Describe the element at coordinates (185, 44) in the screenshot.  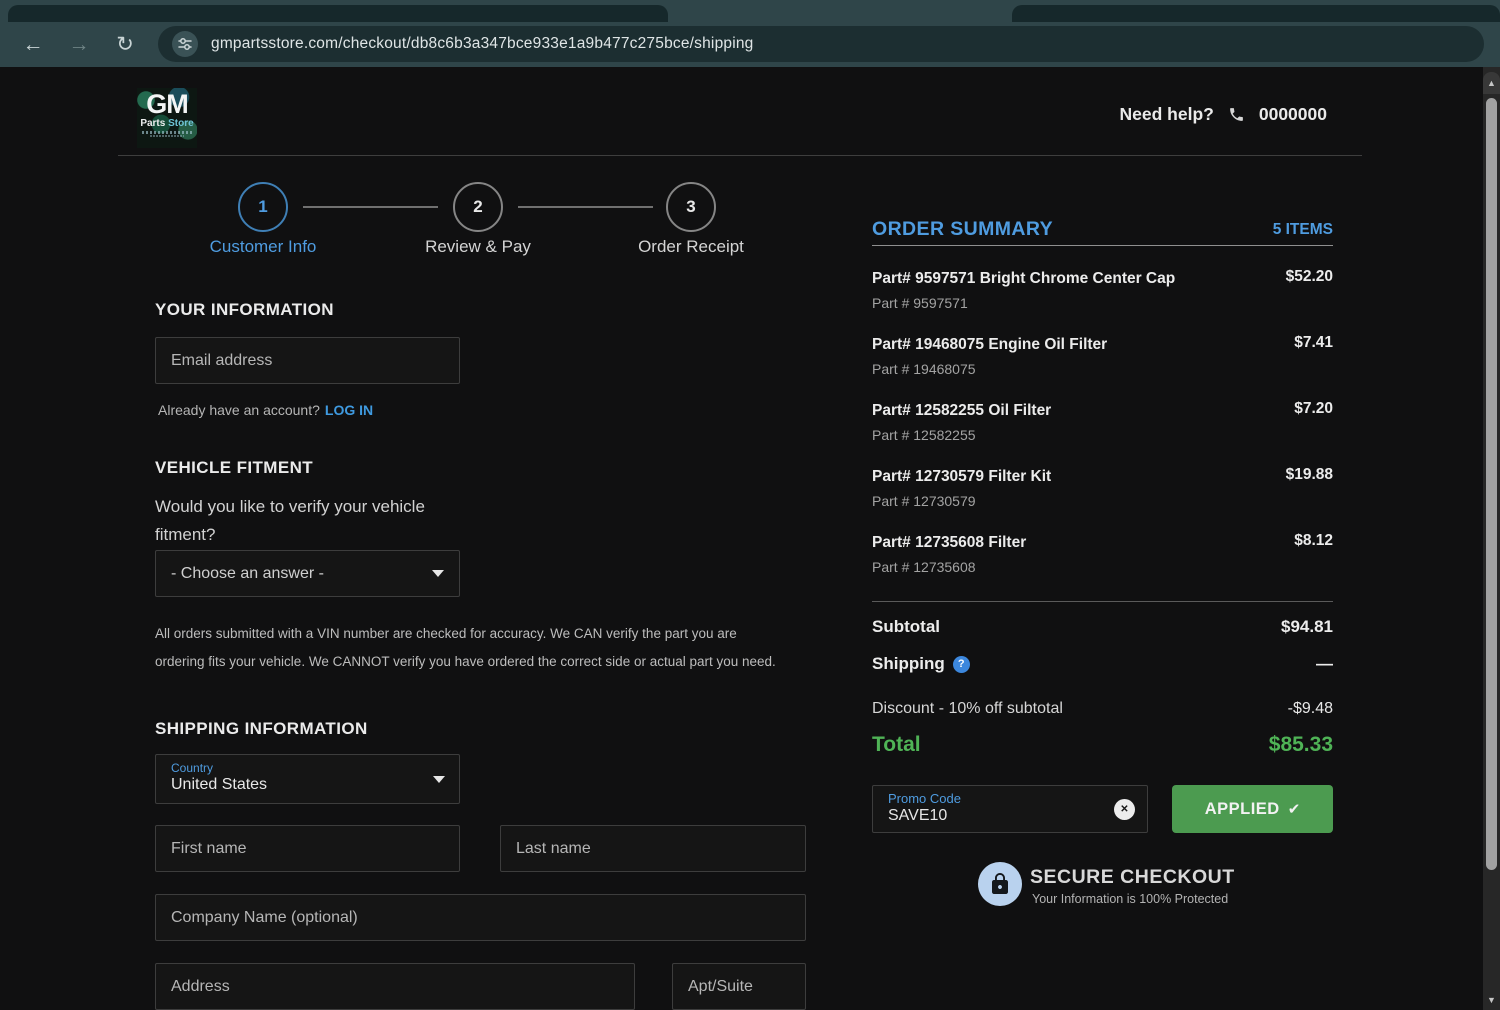
I see `site-info-icon` at that location.